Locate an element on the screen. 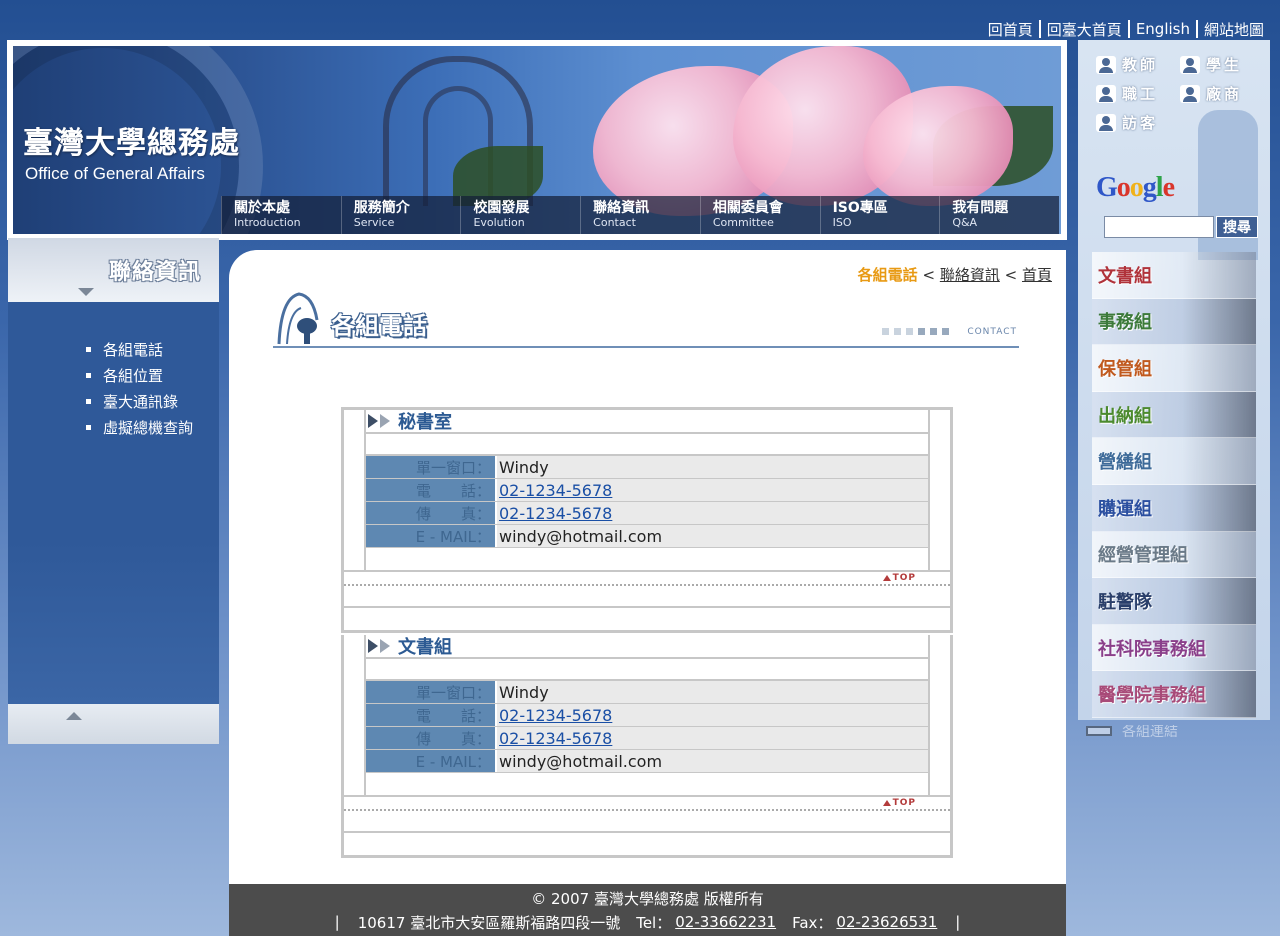  fax-link: 02-23626531 is located at coordinates (886, 922).